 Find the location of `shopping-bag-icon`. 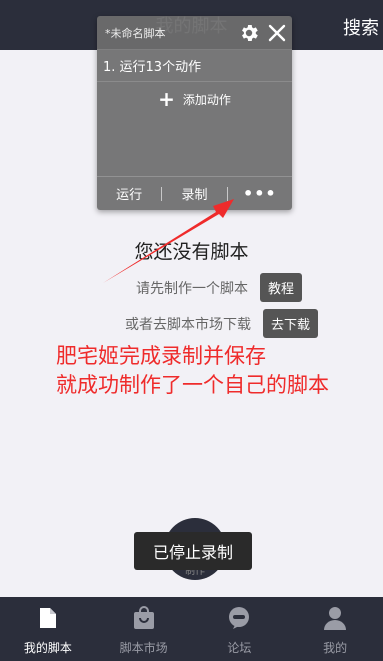

shopping-bag-icon is located at coordinates (144, 618).